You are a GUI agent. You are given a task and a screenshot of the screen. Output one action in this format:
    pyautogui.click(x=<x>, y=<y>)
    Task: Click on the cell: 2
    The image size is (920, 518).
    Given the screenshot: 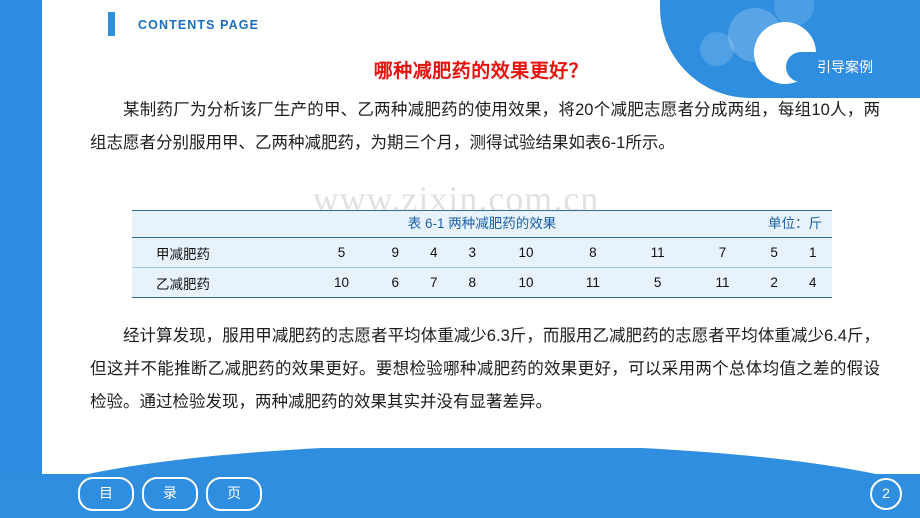 What is the action you would take?
    pyautogui.click(x=774, y=282)
    